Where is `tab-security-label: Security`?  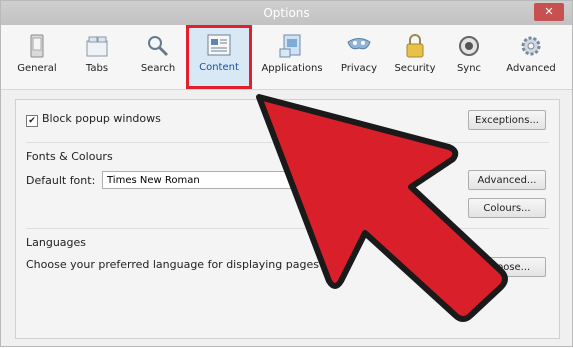
tab-security-label: Security is located at coordinates (415, 68).